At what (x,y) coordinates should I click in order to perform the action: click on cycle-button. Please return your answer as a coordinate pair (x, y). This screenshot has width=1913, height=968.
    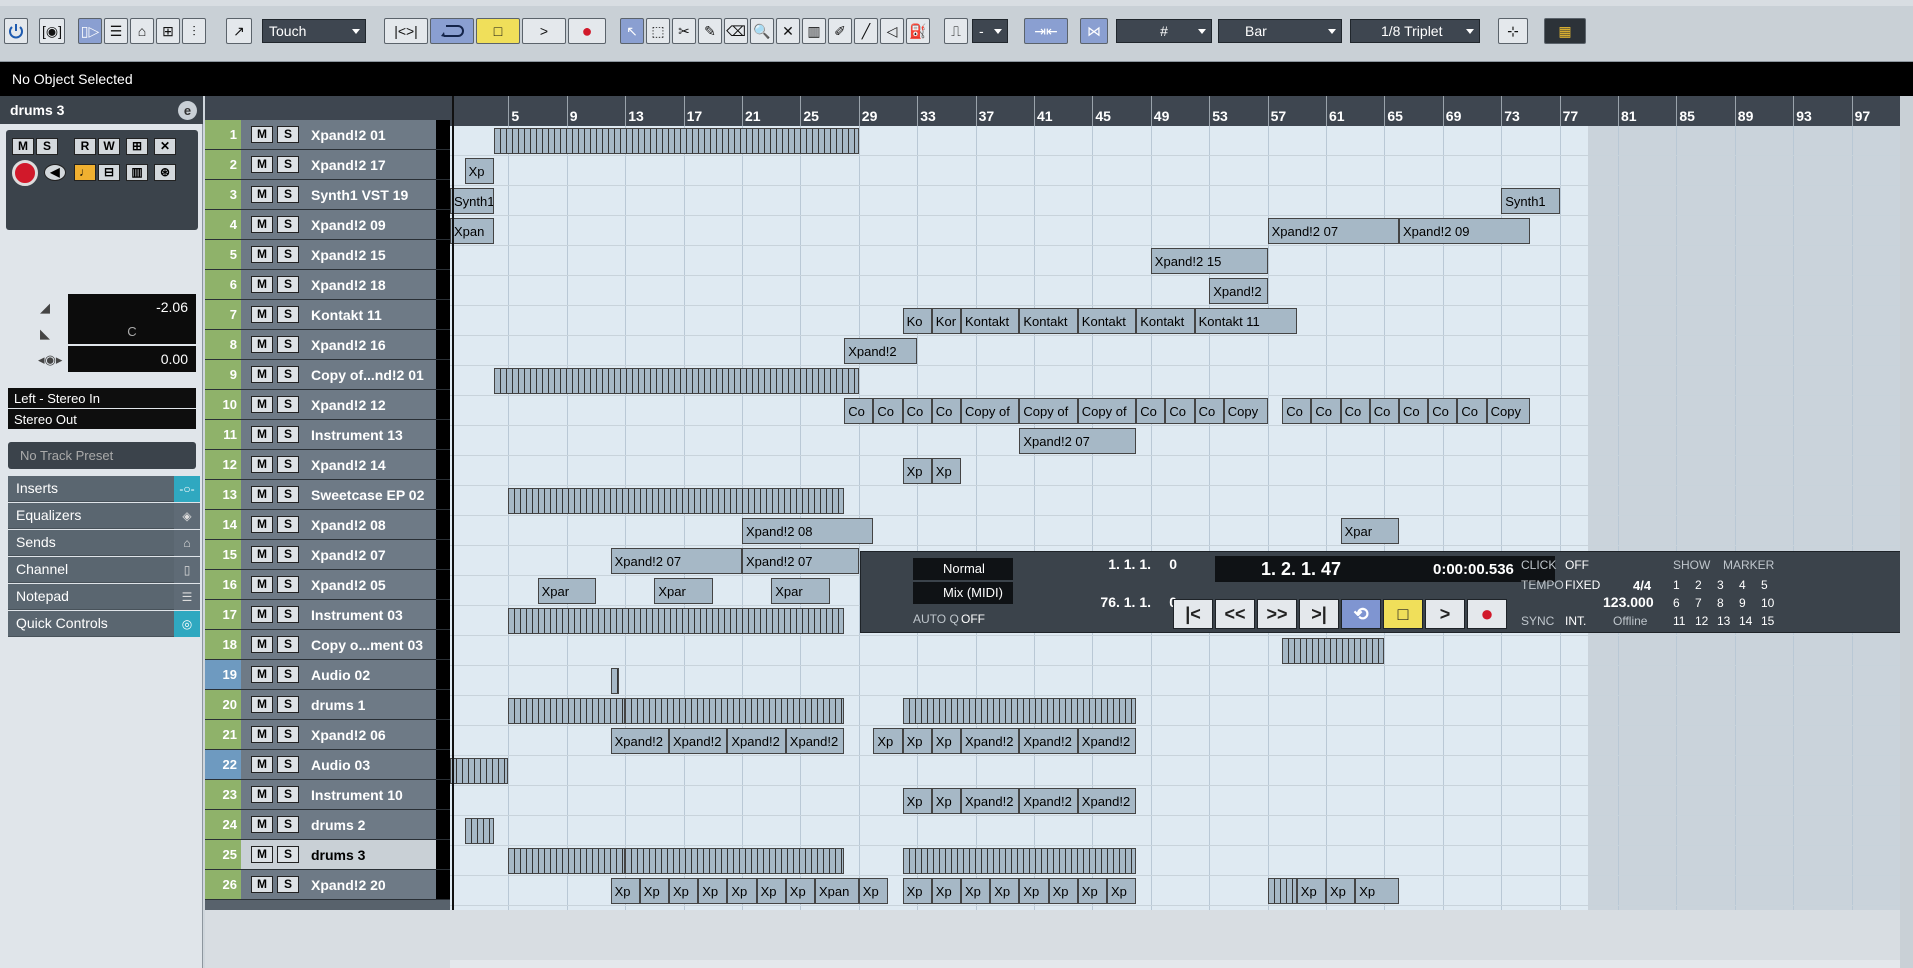
    Looking at the image, I should click on (452, 31).